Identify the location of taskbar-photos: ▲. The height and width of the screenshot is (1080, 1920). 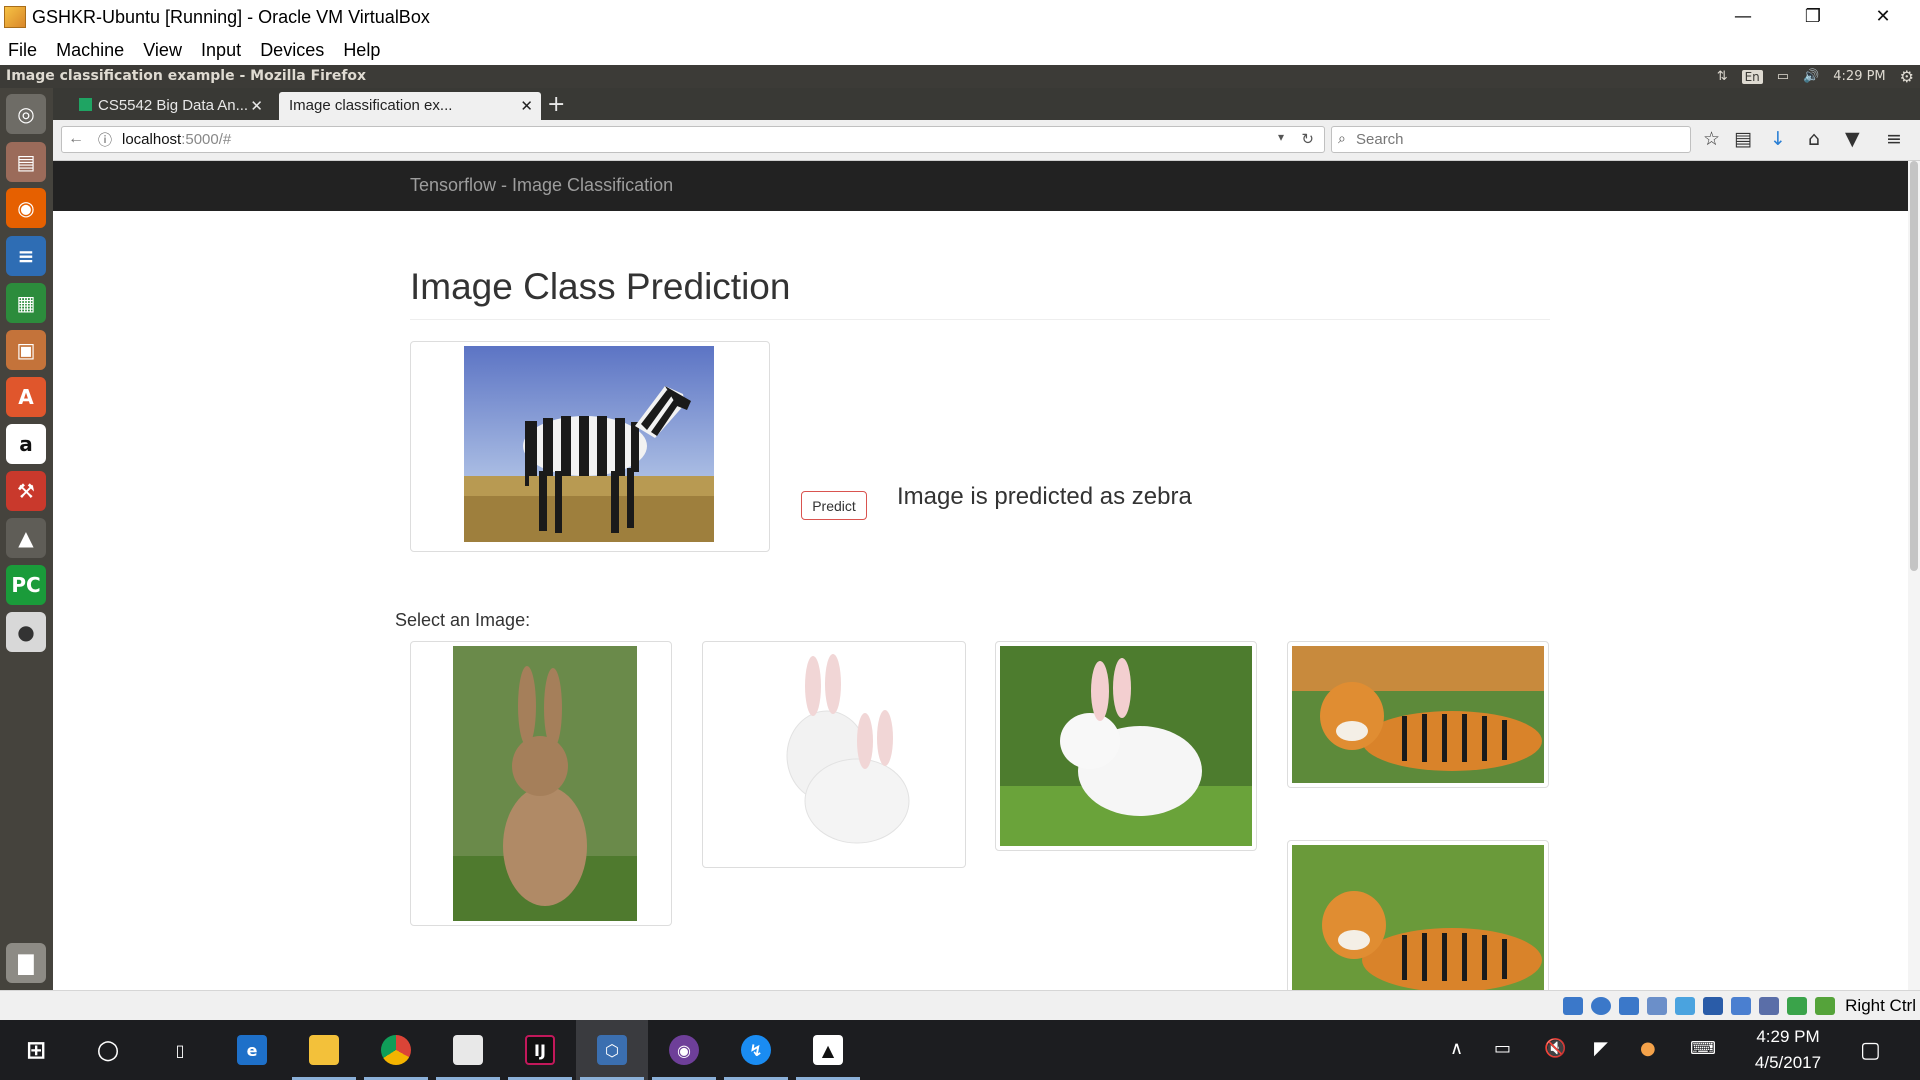
(828, 1050).